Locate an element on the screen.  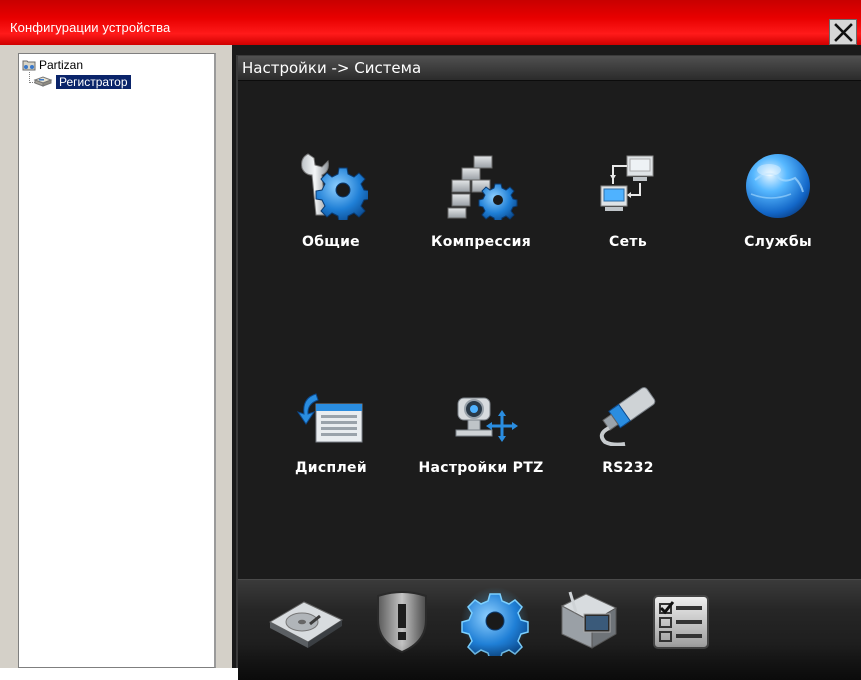
tile-label: RS232 is located at coordinates (628, 468).